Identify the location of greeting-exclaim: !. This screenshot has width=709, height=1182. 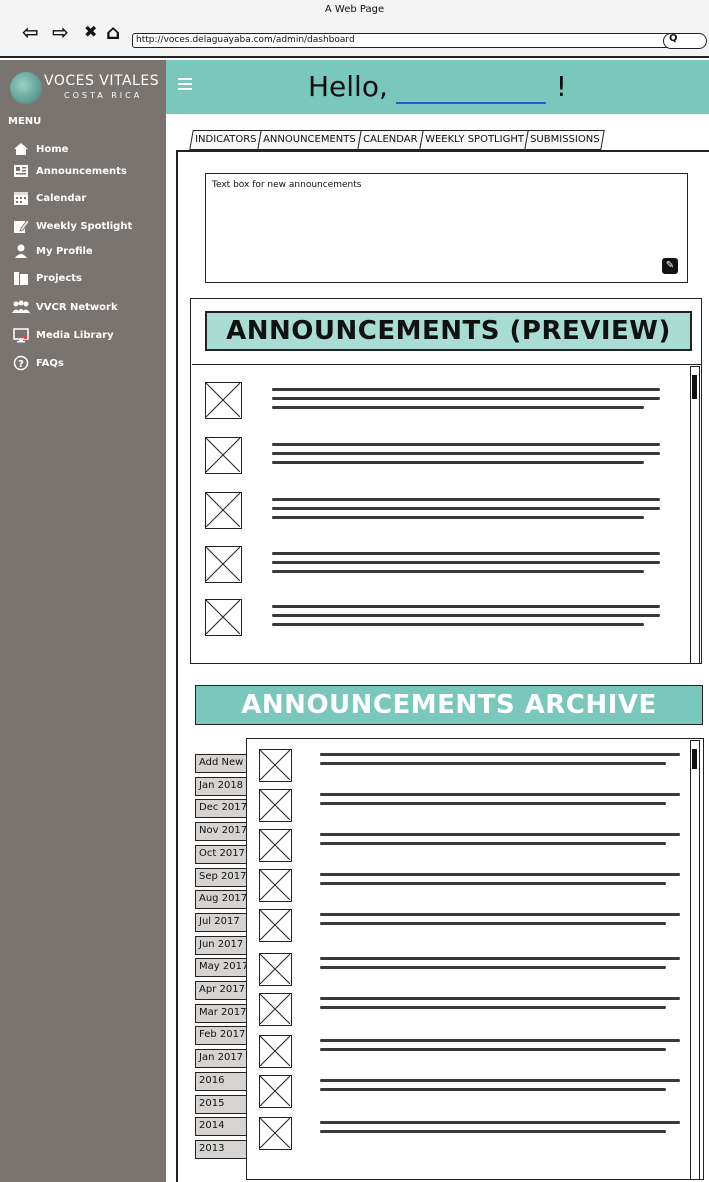
(561, 86).